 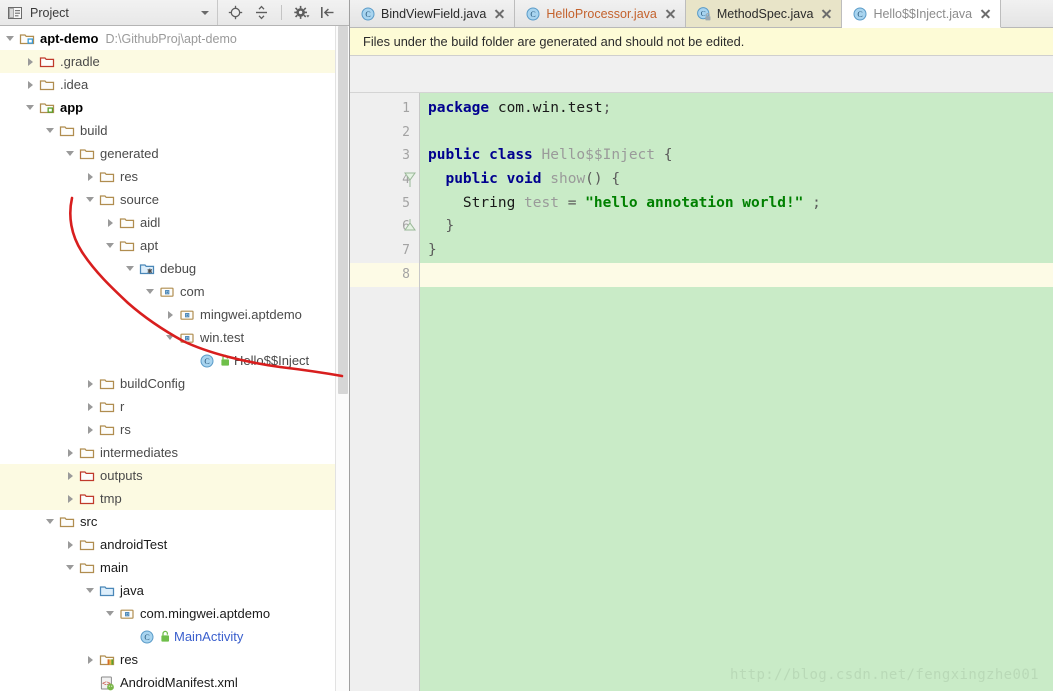 What do you see at coordinates (129, 153) in the screenshot?
I see `tree-item-label: generated` at bounding box center [129, 153].